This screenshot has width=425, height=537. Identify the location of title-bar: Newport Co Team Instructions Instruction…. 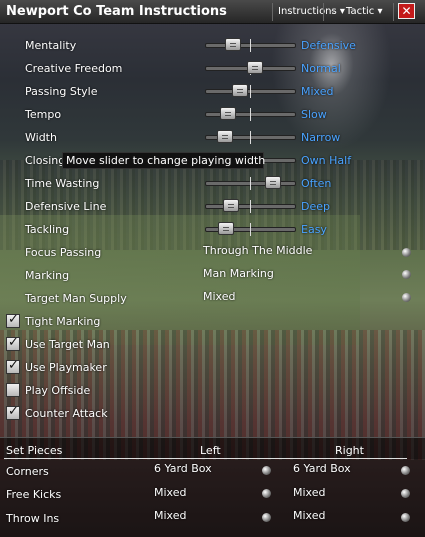
(212, 12).